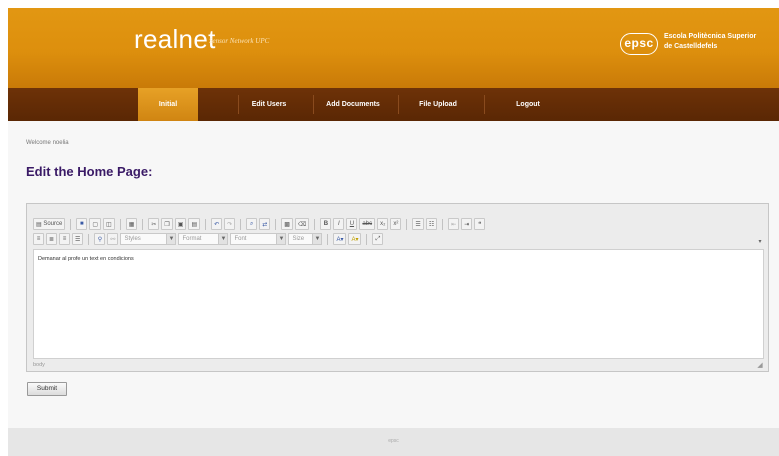 The height and width of the screenshot is (456, 779). I want to click on bold-button: B, so click(326, 224).